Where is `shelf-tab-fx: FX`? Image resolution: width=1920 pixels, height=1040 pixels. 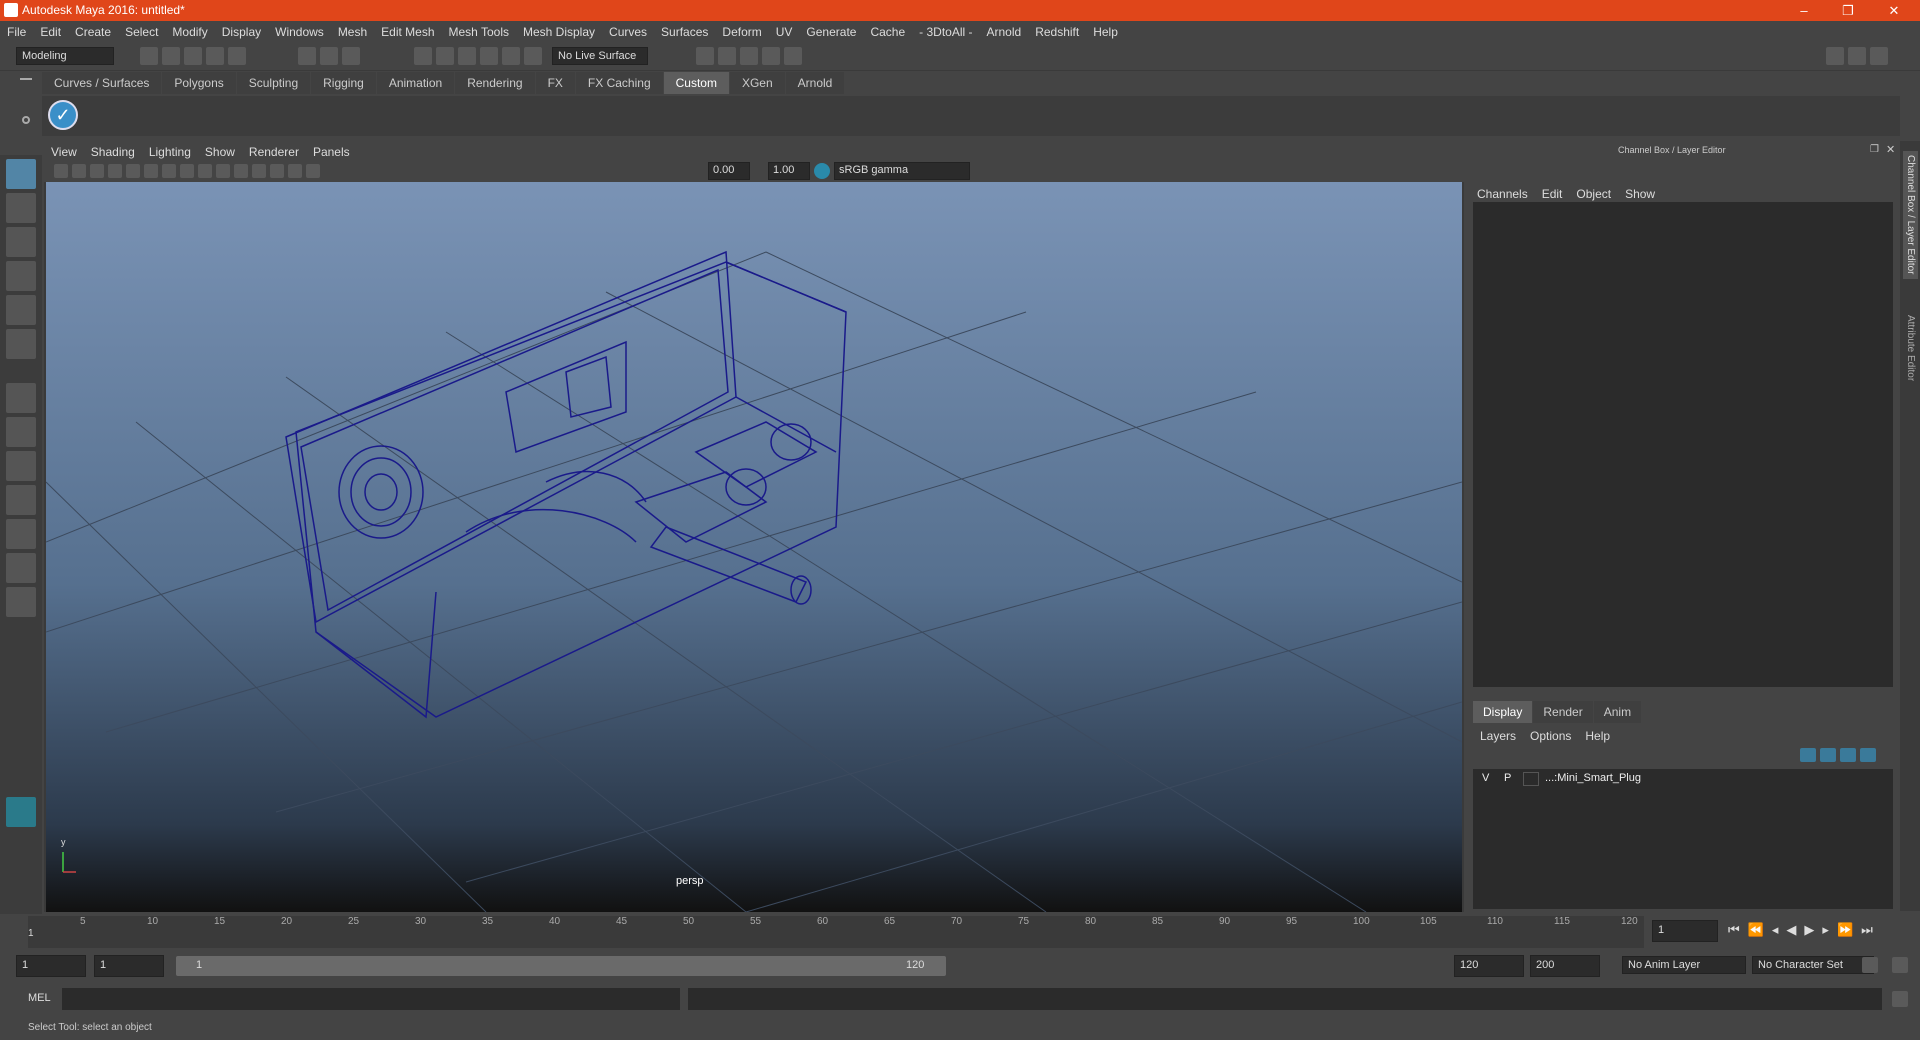
shelf-tab-fx: FX is located at coordinates (555, 83).